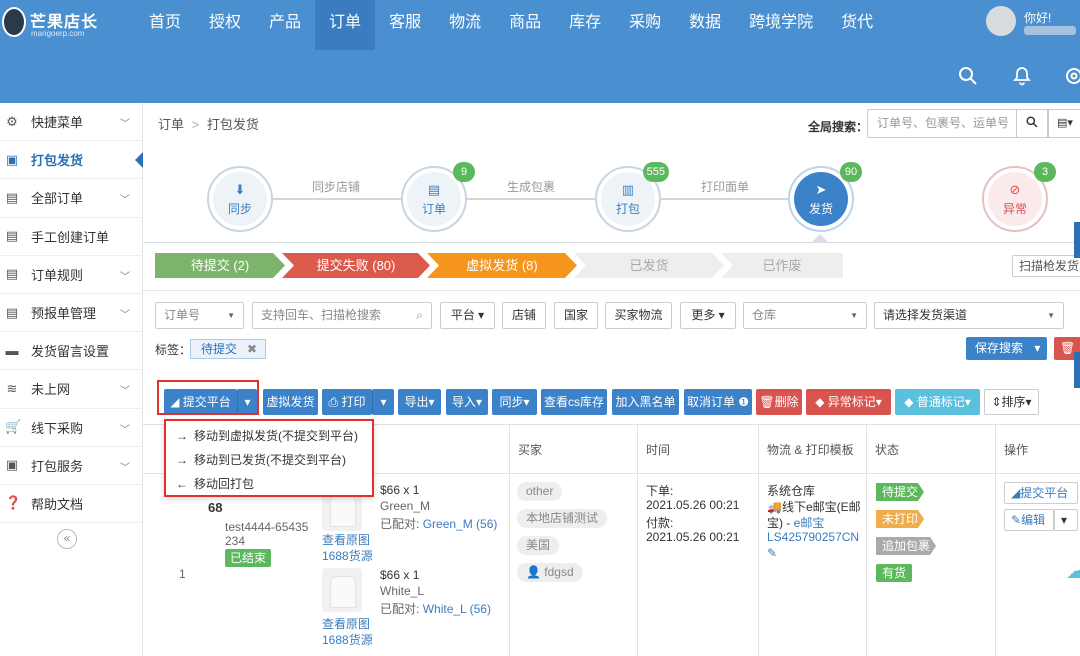 This screenshot has height=656, width=1080. Describe the element at coordinates (342, 590) in the screenshot. I see `product-thumbnail` at that location.